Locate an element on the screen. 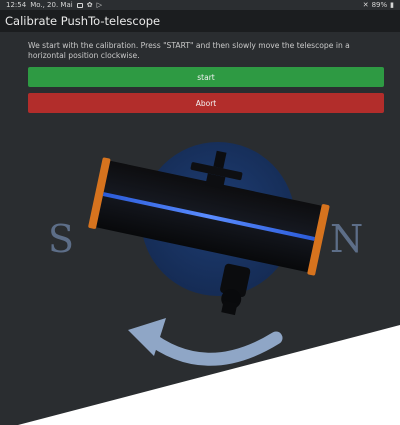 The width and height of the screenshot is (400, 425). compass-label-south: S is located at coordinates (61, 239).